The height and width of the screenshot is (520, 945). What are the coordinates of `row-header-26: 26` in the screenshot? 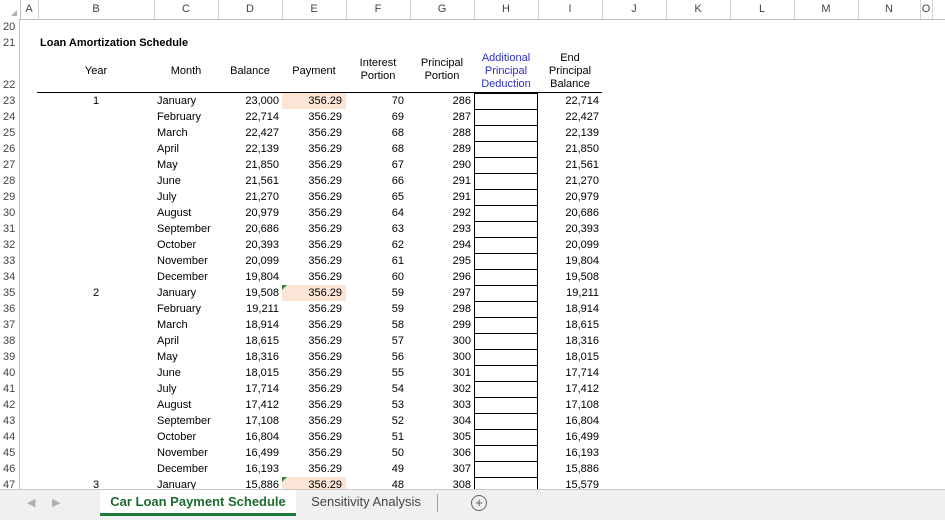 It's located at (10, 149).